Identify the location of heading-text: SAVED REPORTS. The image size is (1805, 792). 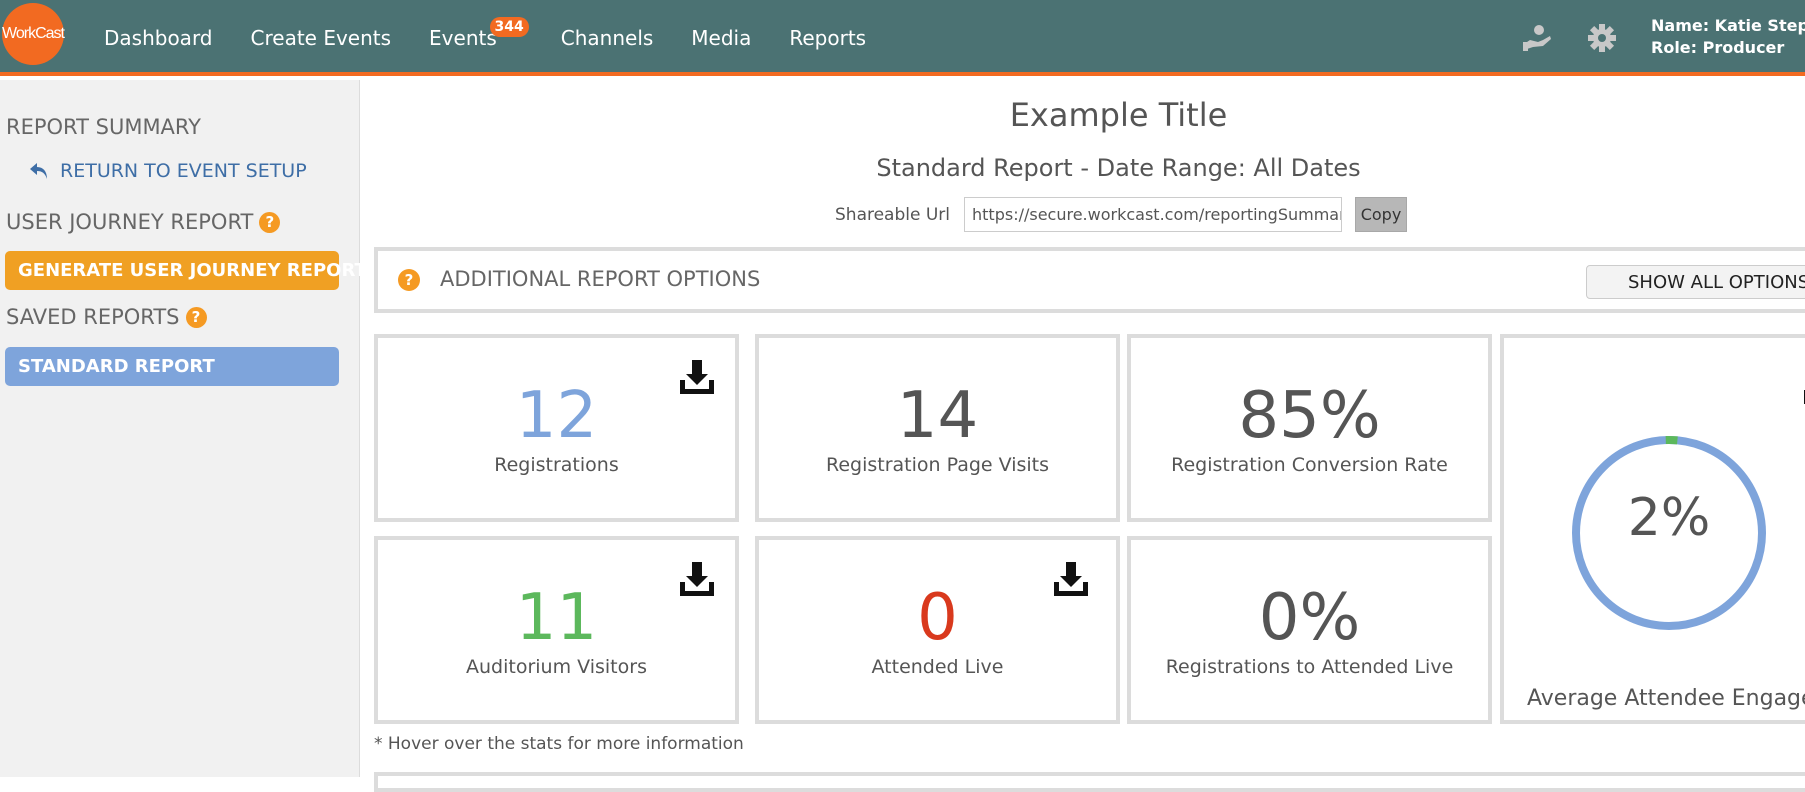
(93, 317).